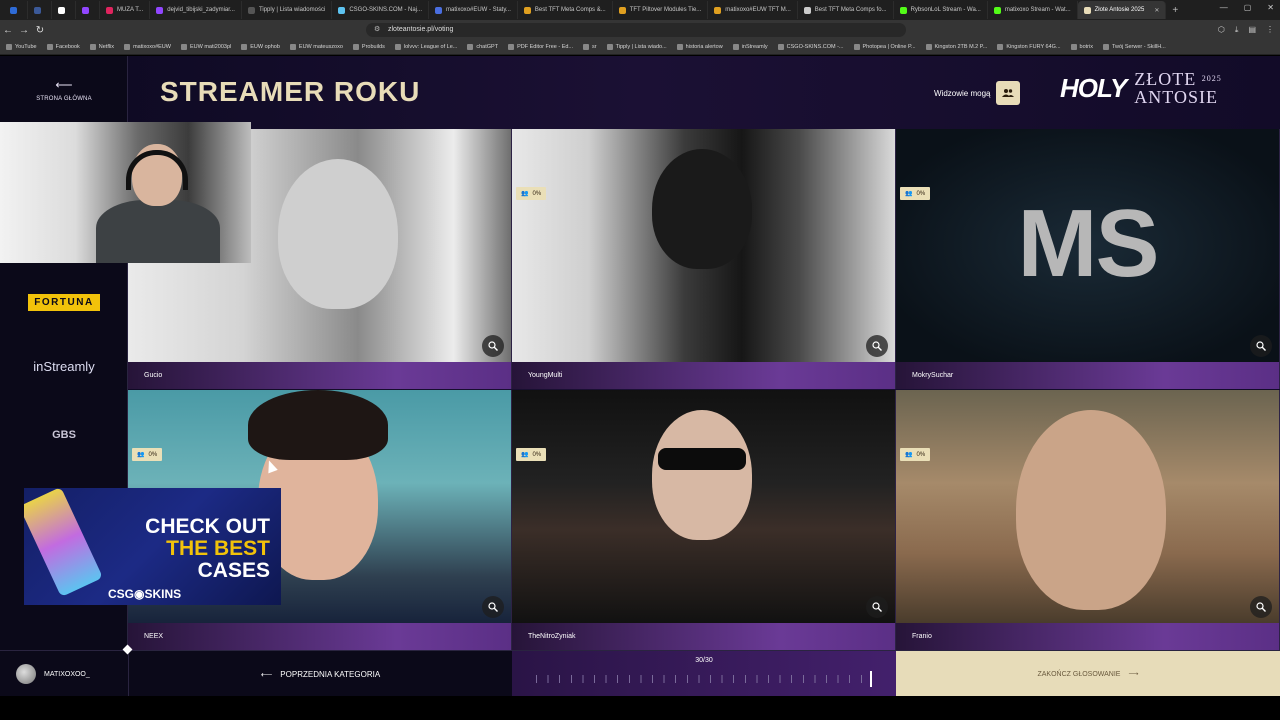  Describe the element at coordinates (1008, 93) in the screenshot. I see `users-icon` at that location.